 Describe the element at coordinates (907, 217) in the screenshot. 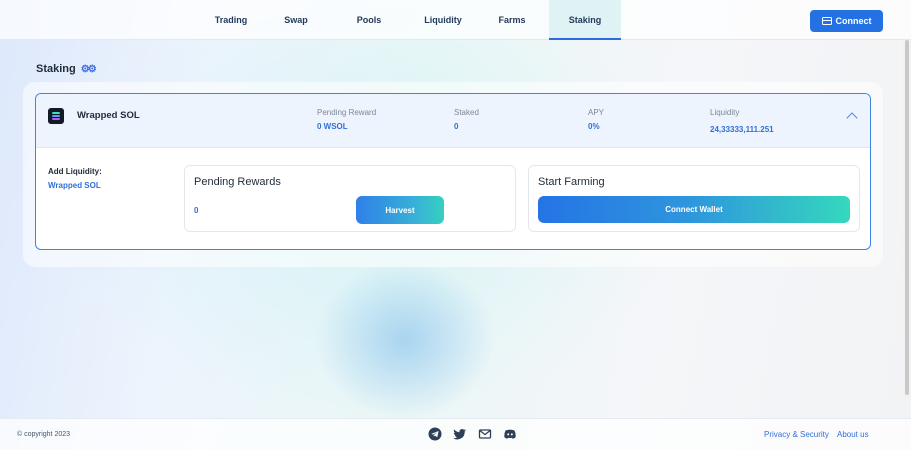

I see `scrollbar-thumb` at that location.